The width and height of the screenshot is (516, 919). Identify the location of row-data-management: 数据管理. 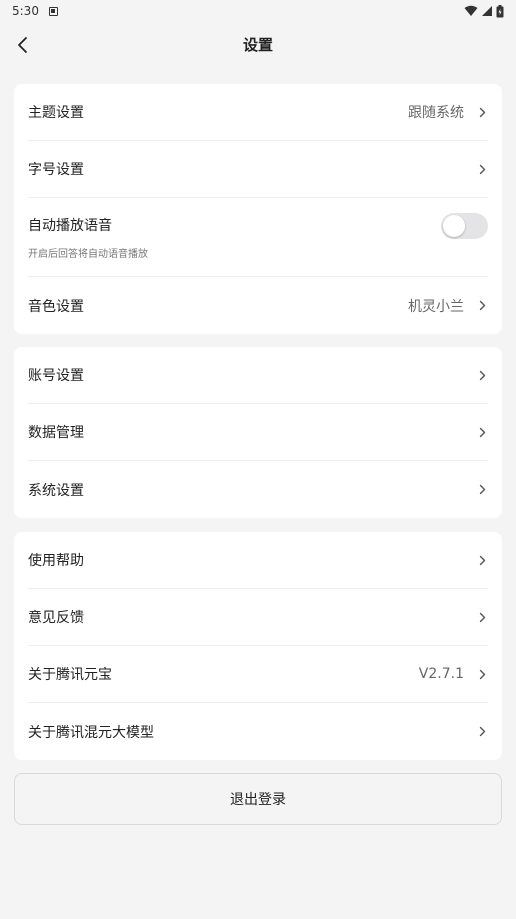
(258, 432).